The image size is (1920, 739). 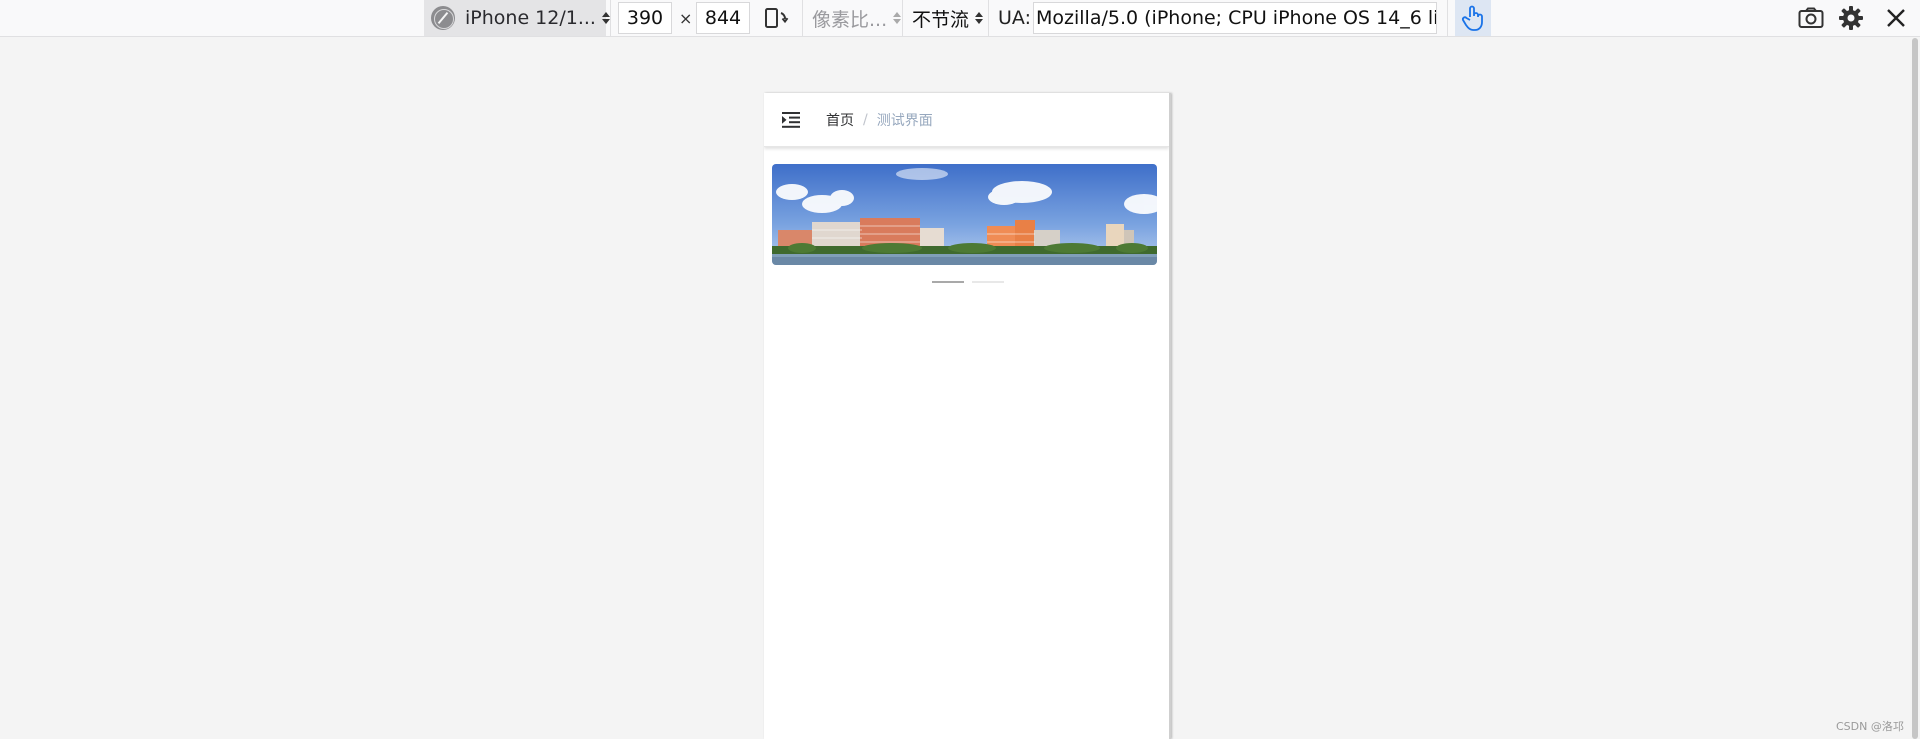 What do you see at coordinates (1897, 18) in the screenshot?
I see `close-icon` at bounding box center [1897, 18].